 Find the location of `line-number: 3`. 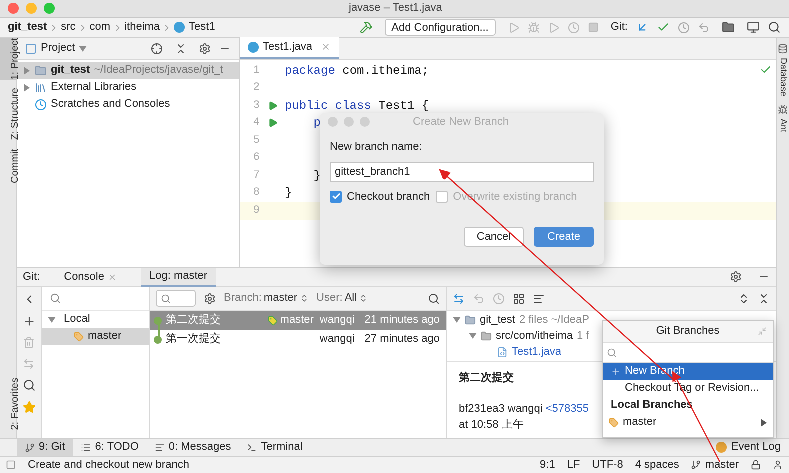

line-number: 3 is located at coordinates (256, 106).